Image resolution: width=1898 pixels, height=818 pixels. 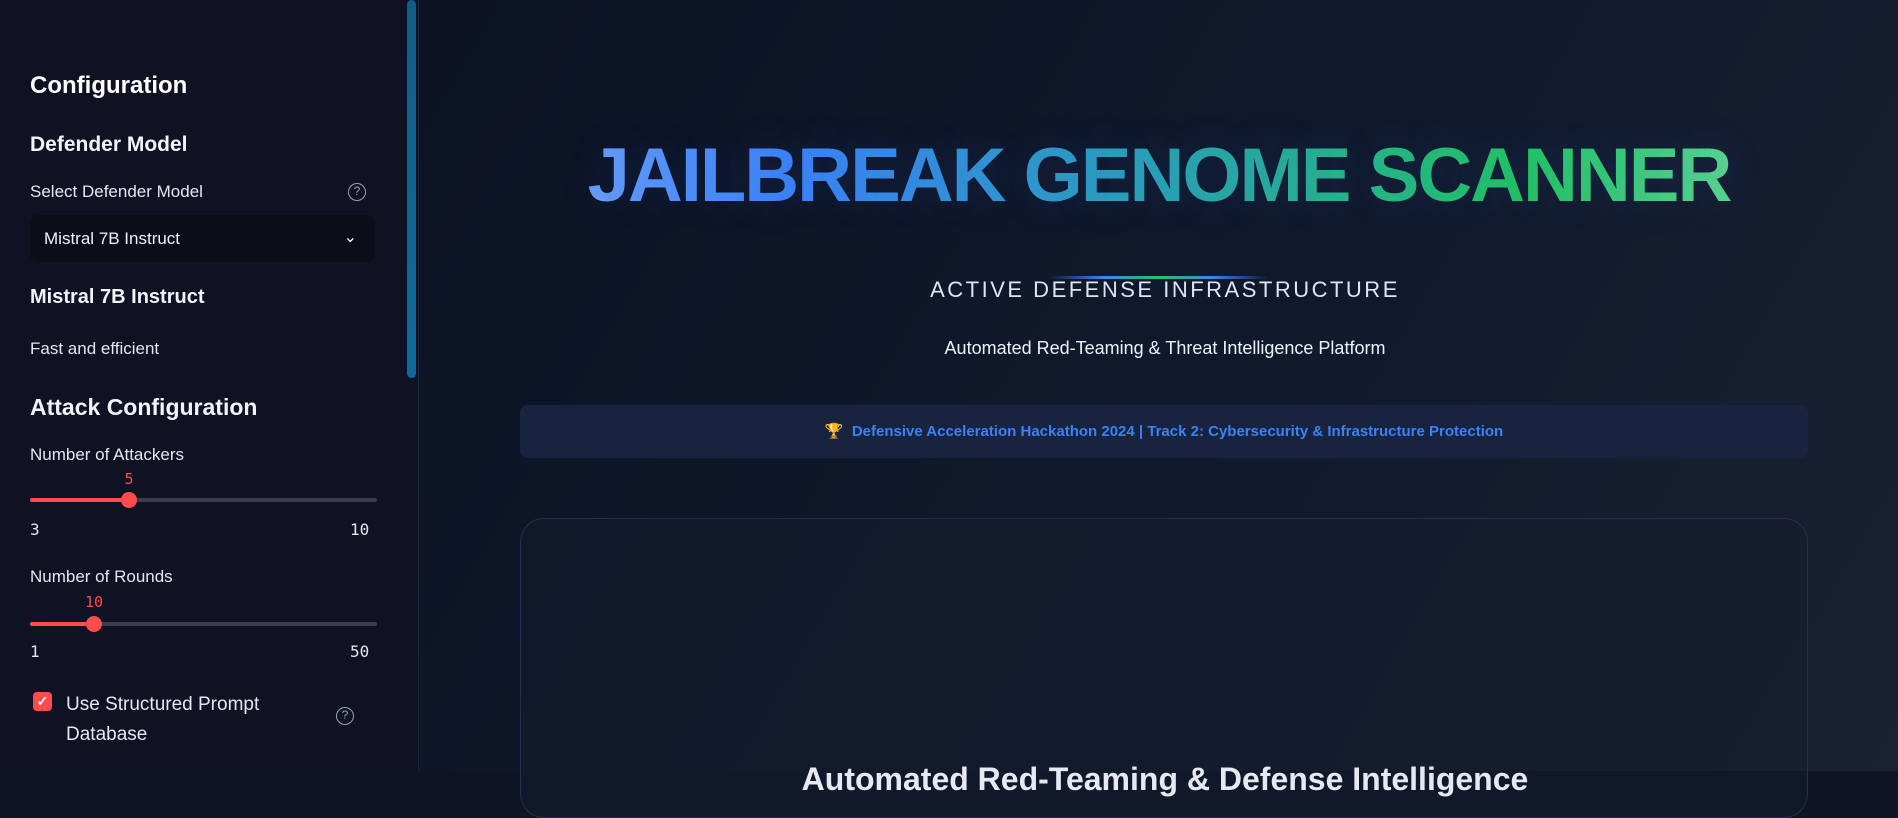 I want to click on defender-model-heading: Defender Model, so click(x=109, y=144).